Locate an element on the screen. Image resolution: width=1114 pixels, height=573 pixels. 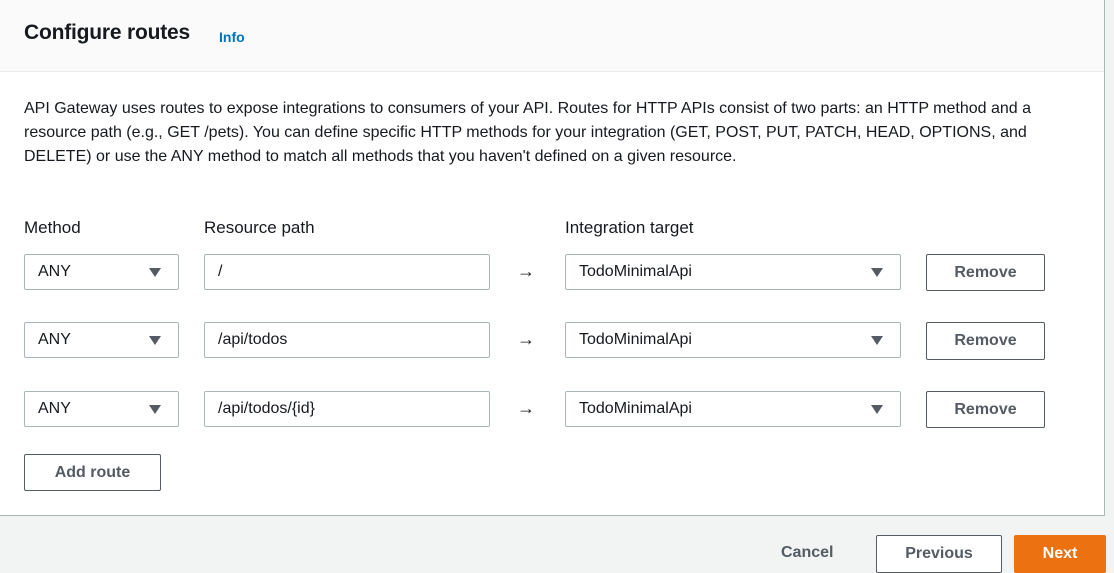
route-1-target-value: TodoMinimalApi is located at coordinates (635, 271).